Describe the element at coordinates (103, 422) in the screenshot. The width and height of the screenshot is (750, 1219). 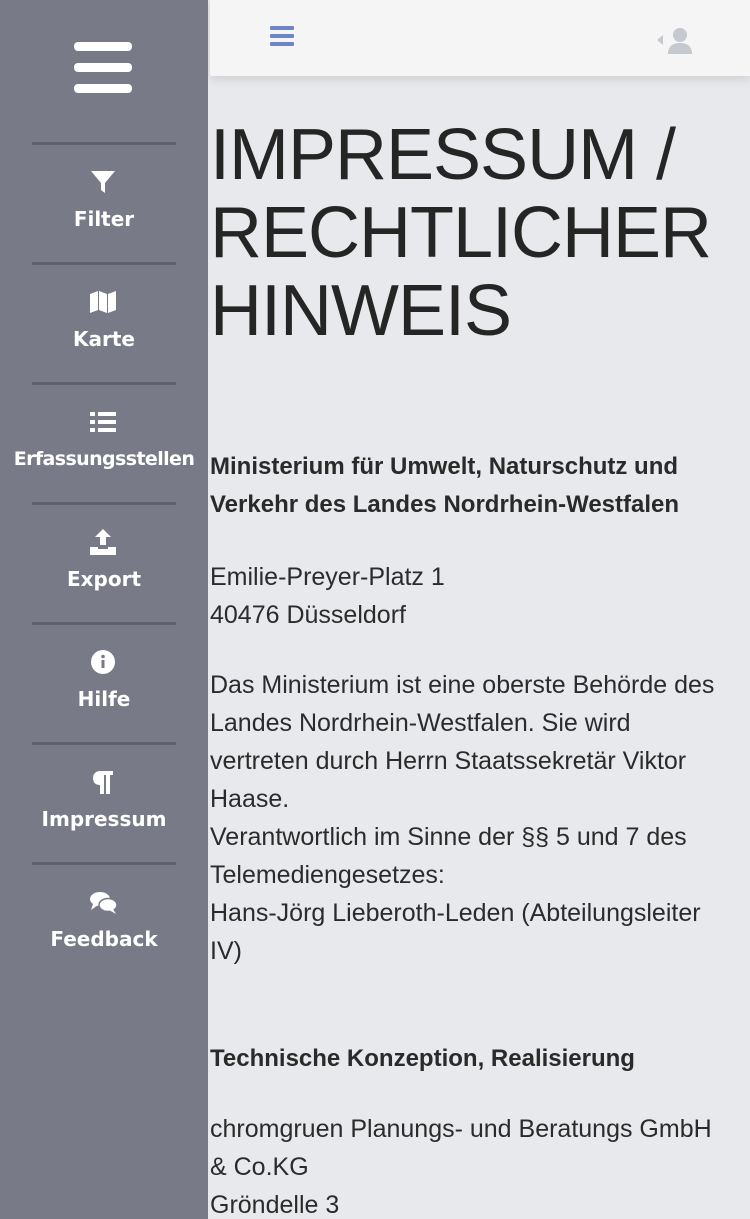
I see `list-icon` at that location.